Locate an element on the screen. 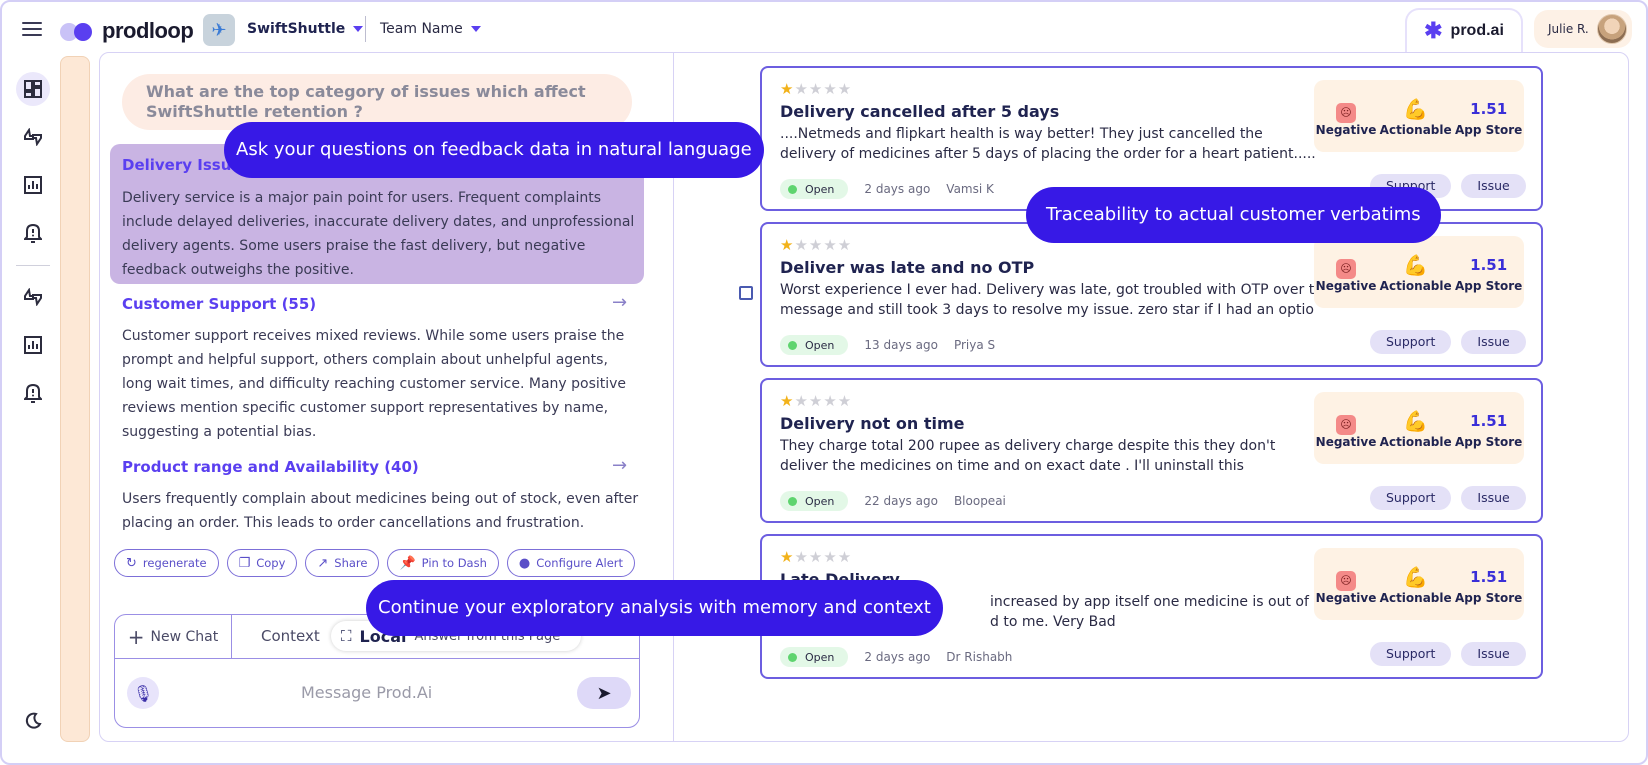 The height and width of the screenshot is (765, 1648). microphone-button: 🎙 is located at coordinates (143, 693).